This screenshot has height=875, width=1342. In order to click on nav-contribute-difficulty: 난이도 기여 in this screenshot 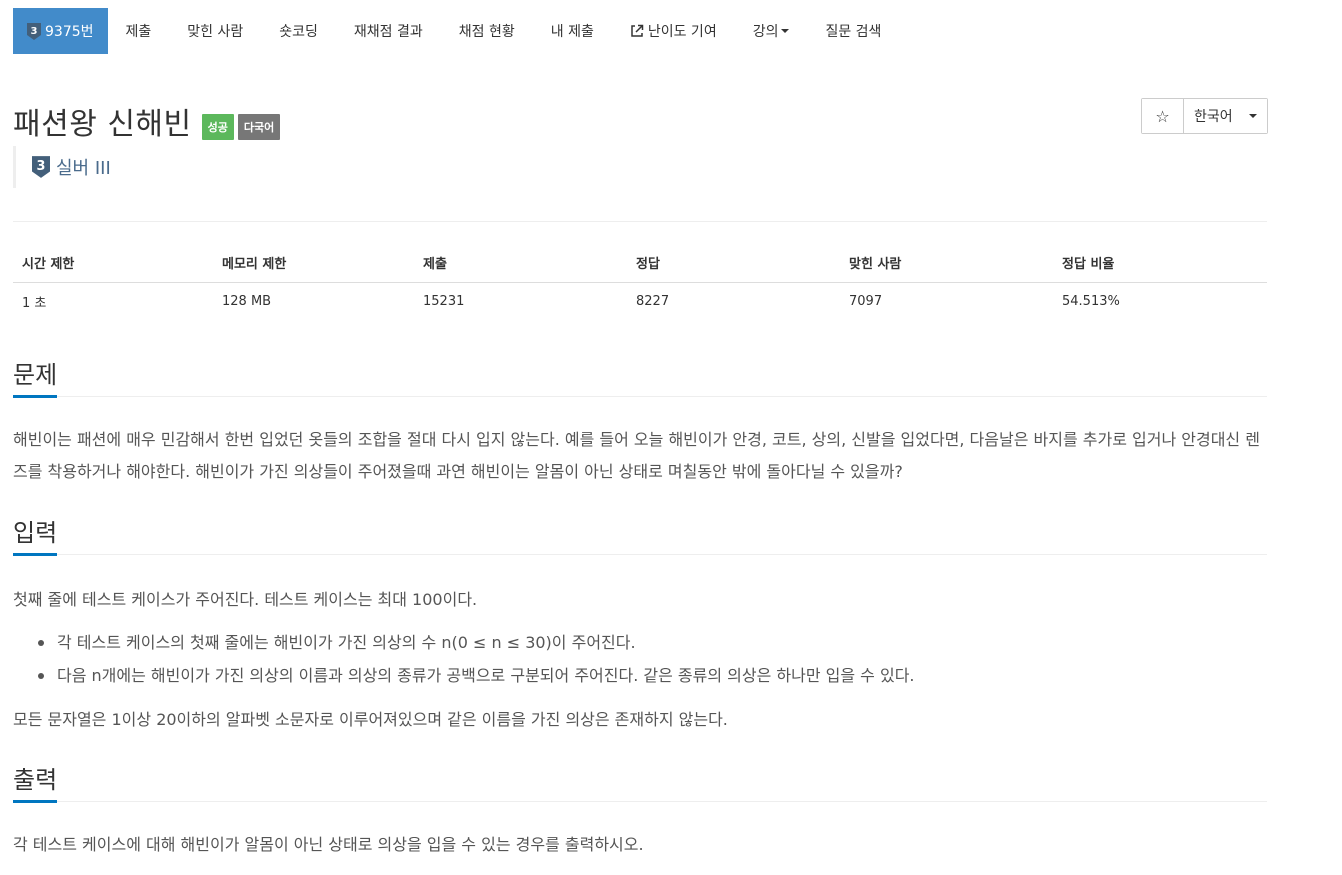, I will do `click(673, 31)`.